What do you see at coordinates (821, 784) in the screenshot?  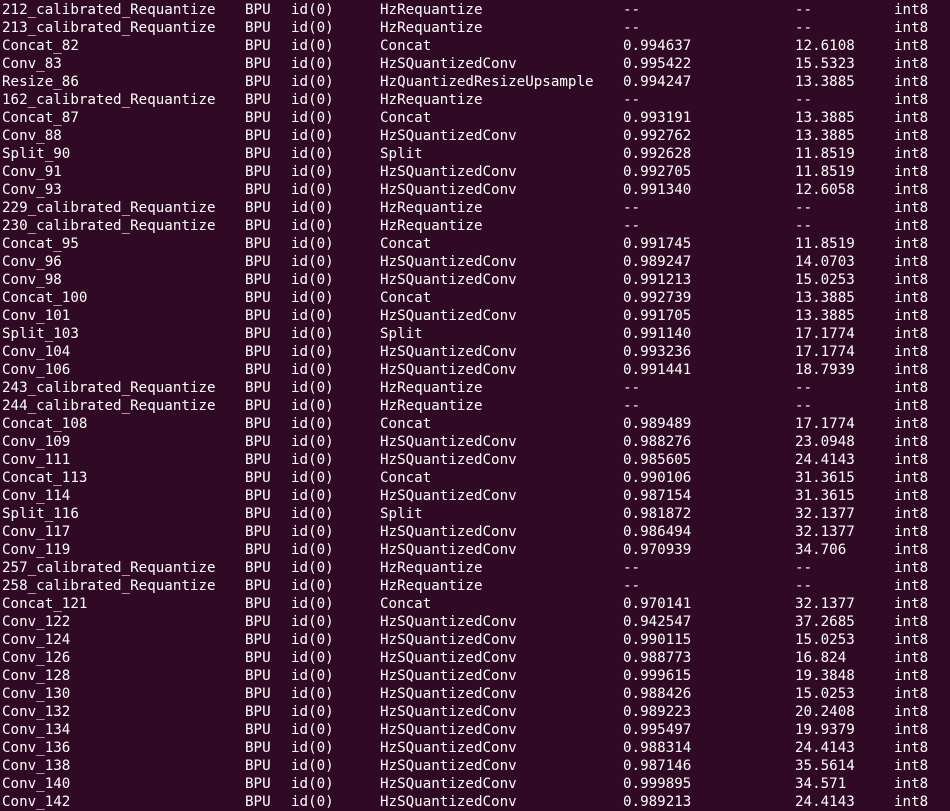 I see `threshold-cell: 34.571` at bounding box center [821, 784].